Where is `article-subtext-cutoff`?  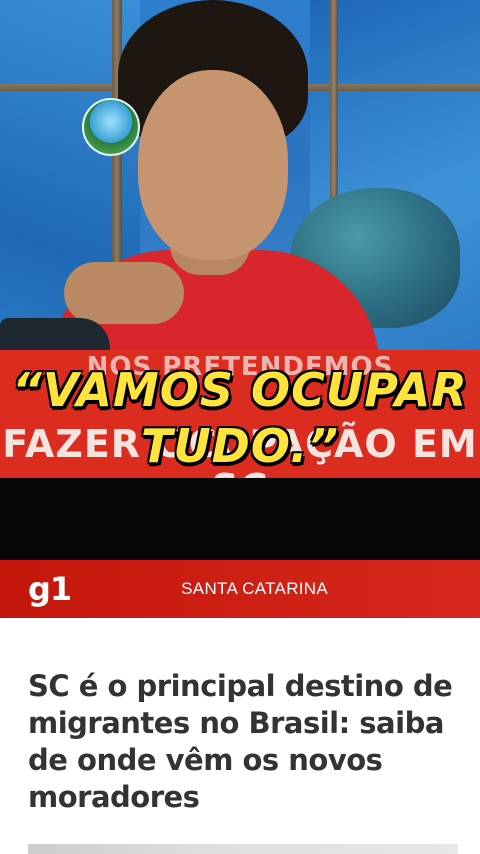 article-subtext-cutoff is located at coordinates (243, 849).